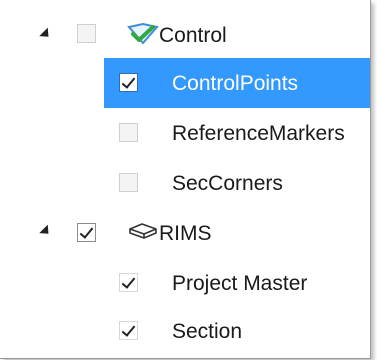  Describe the element at coordinates (143, 34) in the screenshot. I see `control-survey-icon` at that location.